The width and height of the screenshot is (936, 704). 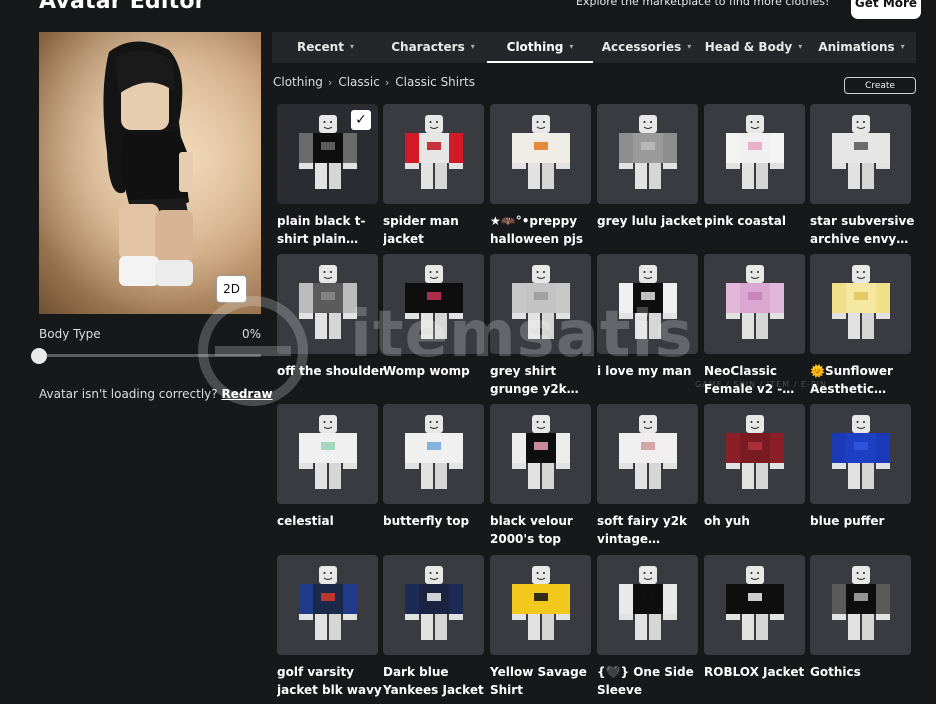 I want to click on item-name: golf varsity jacket blk wavy, so click(x=331, y=681).